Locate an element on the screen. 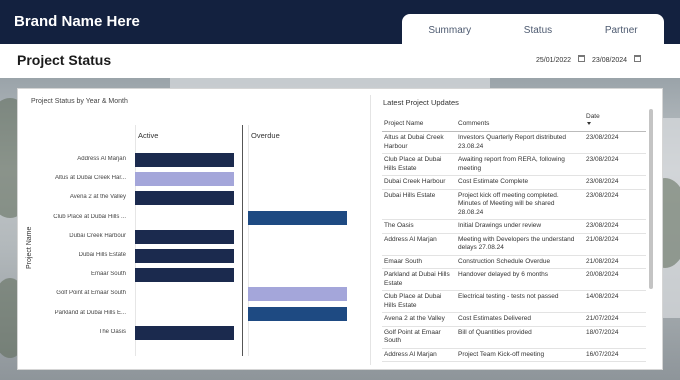 This screenshot has height=380, width=680. brand-name: Brand Name Here is located at coordinates (77, 21).